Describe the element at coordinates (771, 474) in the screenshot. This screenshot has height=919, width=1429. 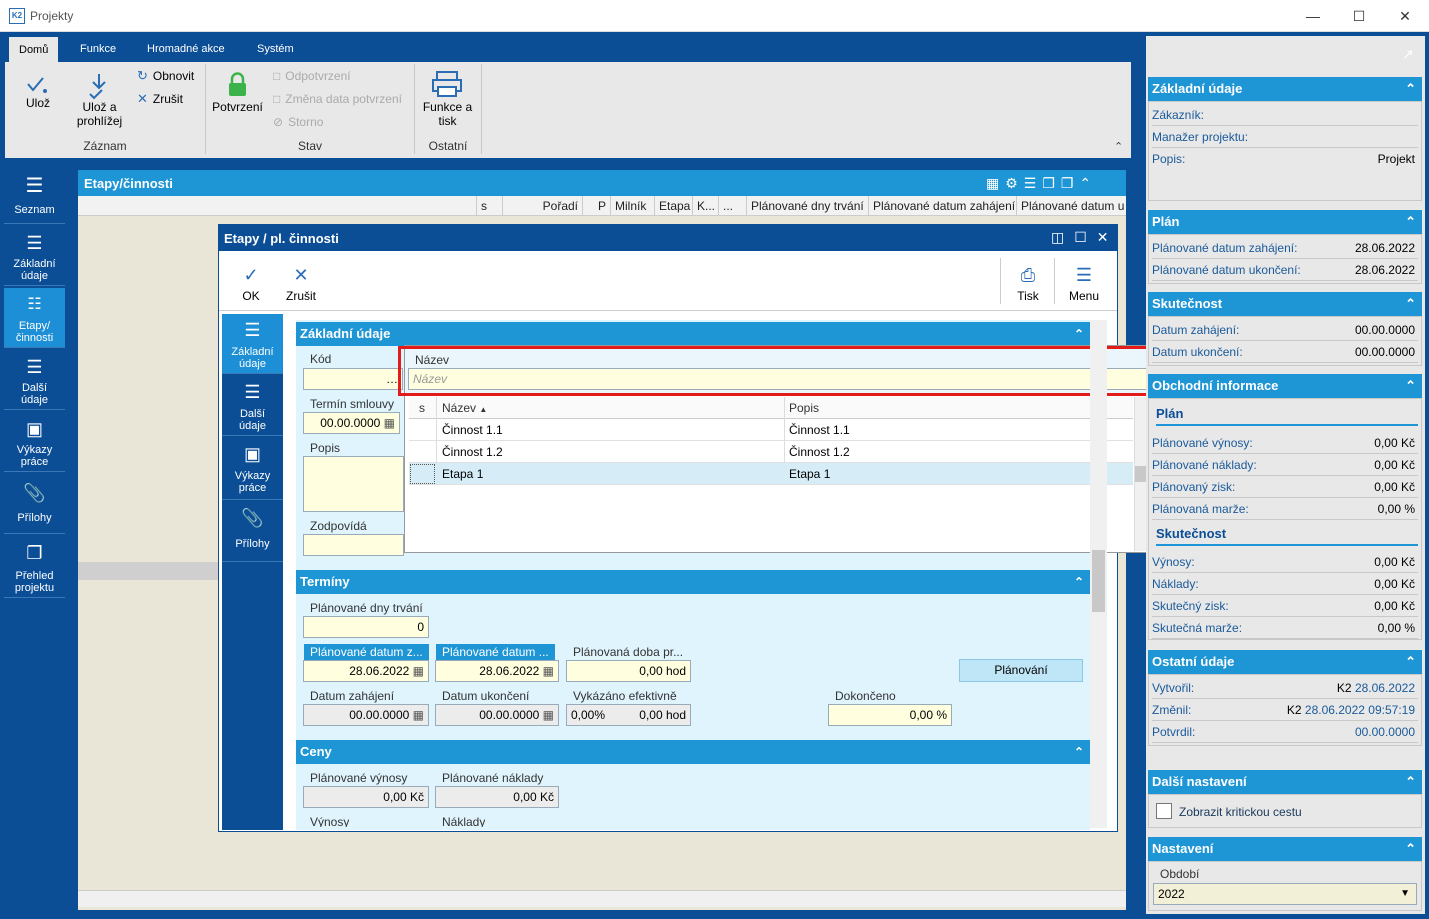
I see `lookup-row-selected: Etapa 1 Etapa 1` at that location.